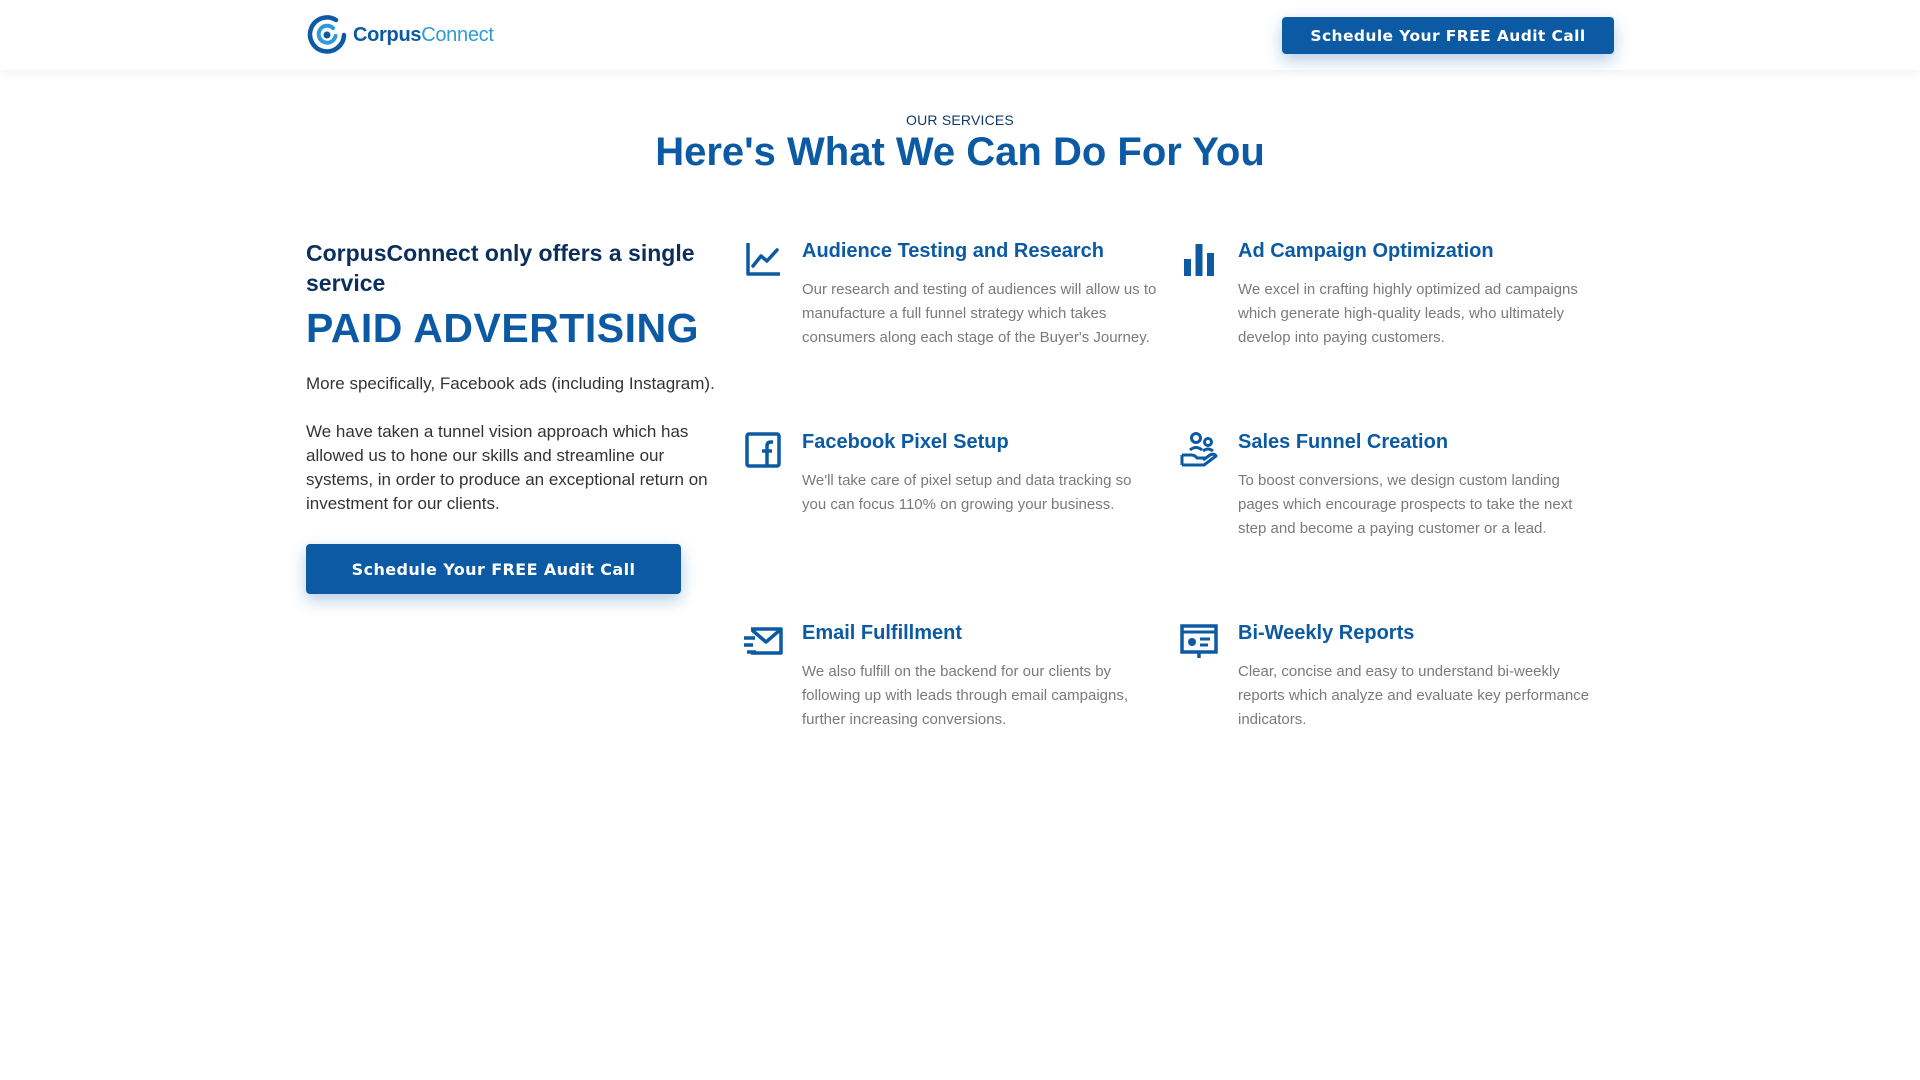  I want to click on envelope-fast-icon, so click(763, 641).